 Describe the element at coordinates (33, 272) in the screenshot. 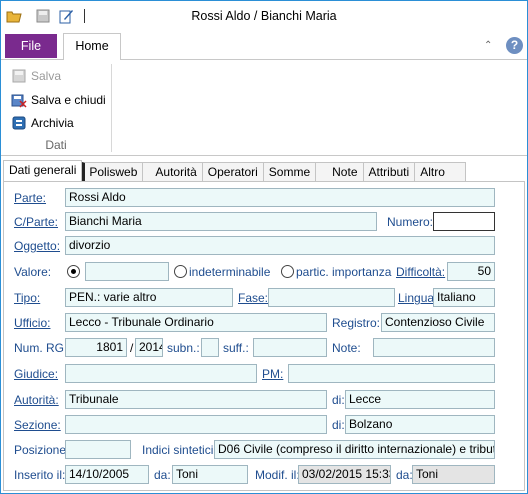

I see `valore-label: Valore:` at that location.